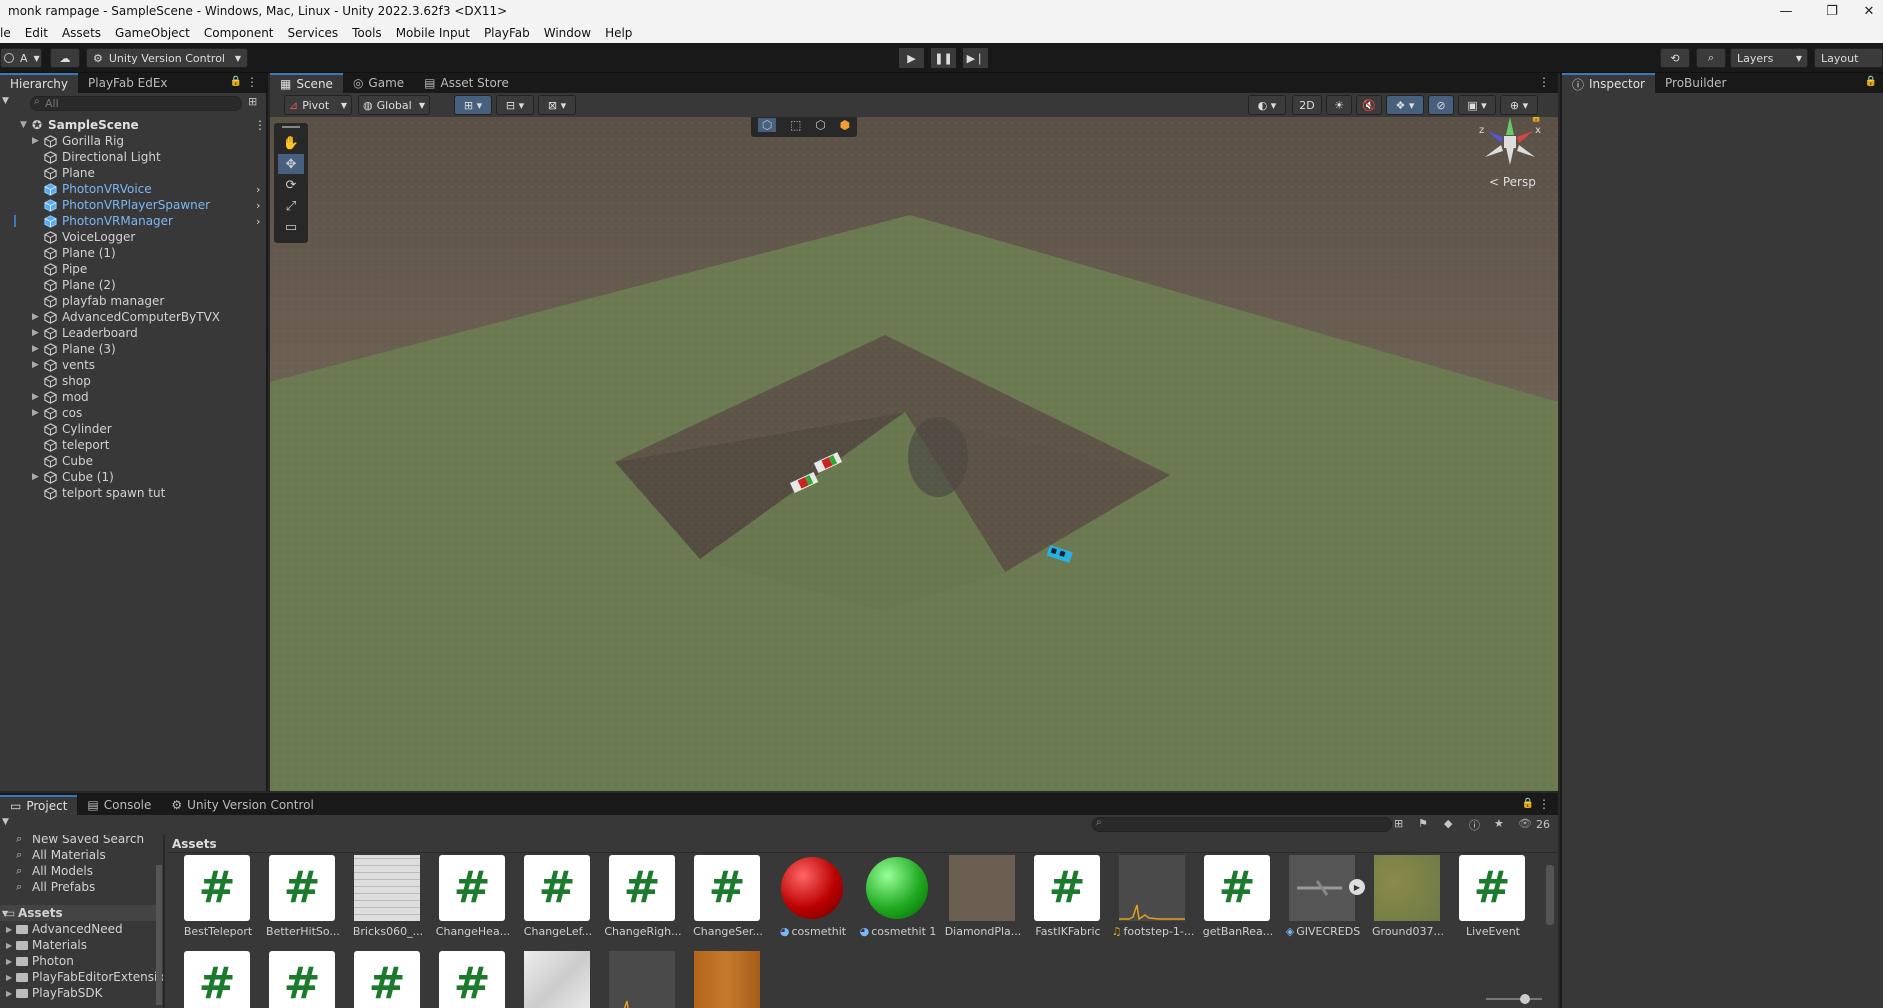 This screenshot has width=1883, height=1008. I want to click on grid-snapping-button: ⊟ ▾, so click(515, 105).